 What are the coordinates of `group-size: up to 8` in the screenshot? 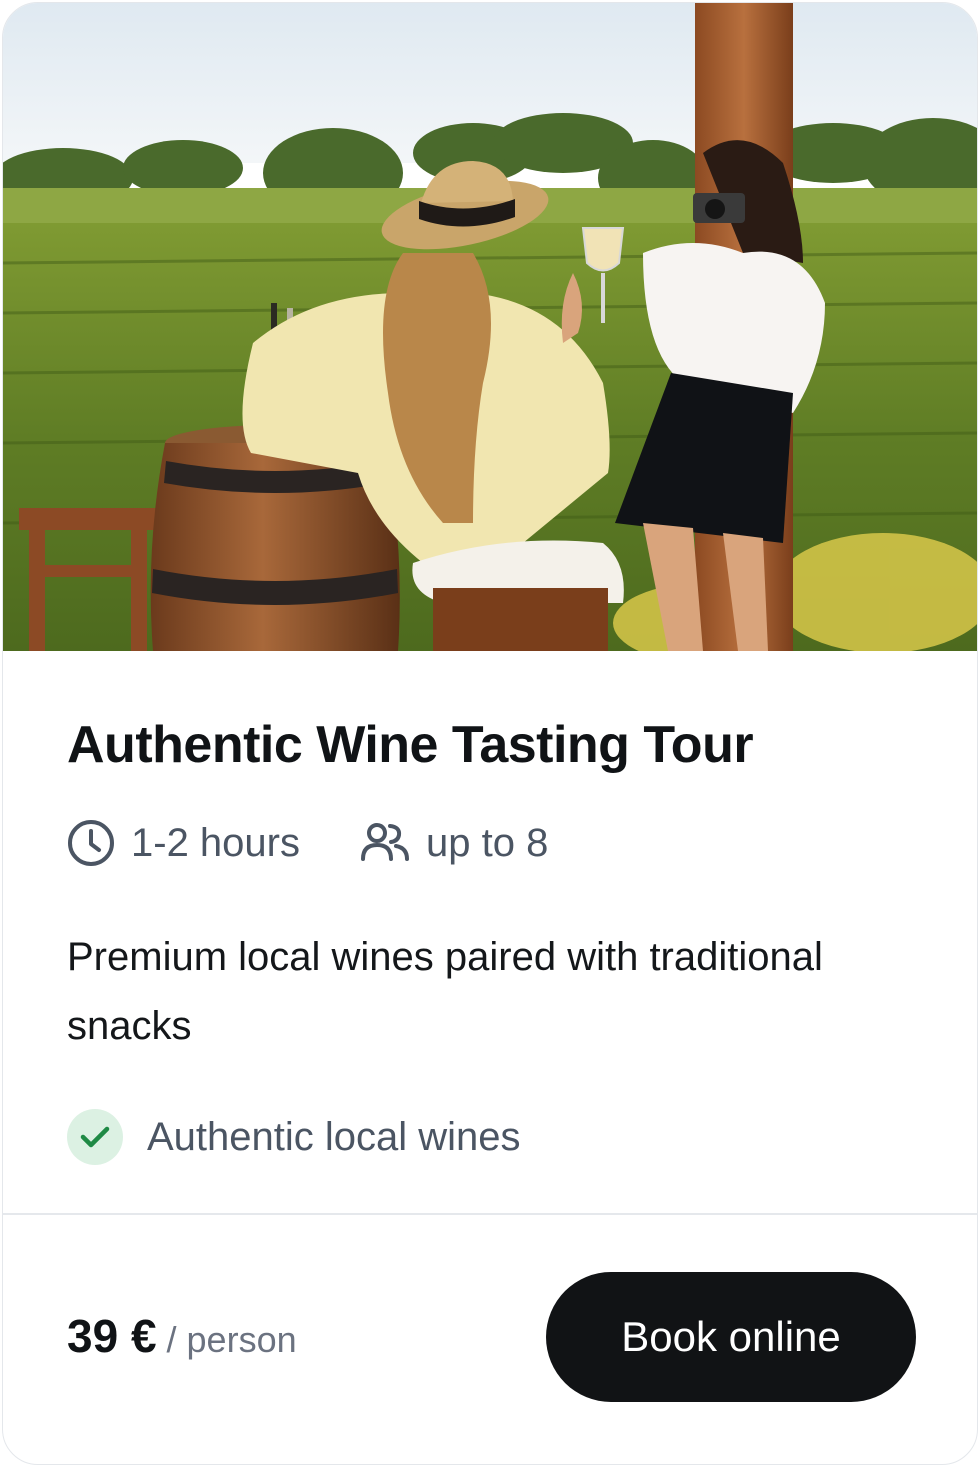 It's located at (454, 843).